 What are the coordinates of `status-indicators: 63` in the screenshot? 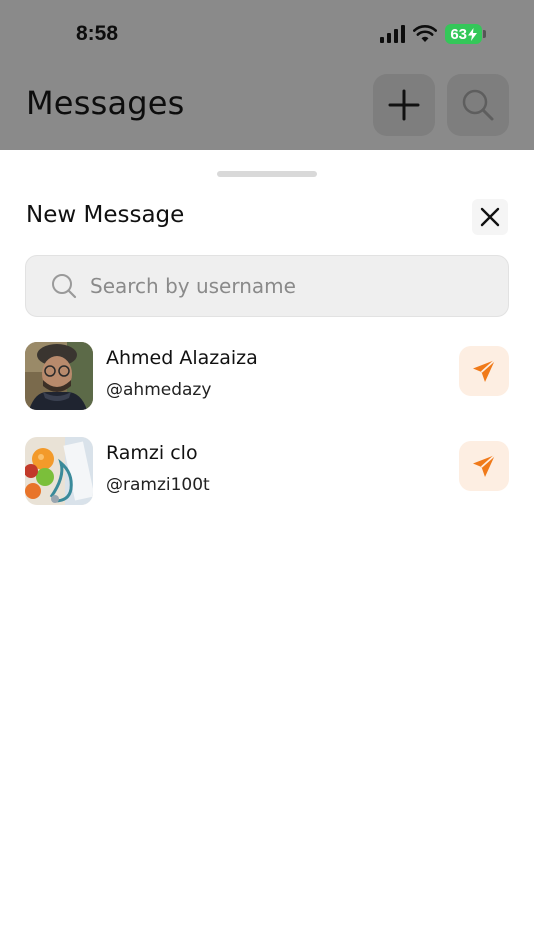 It's located at (433, 34).